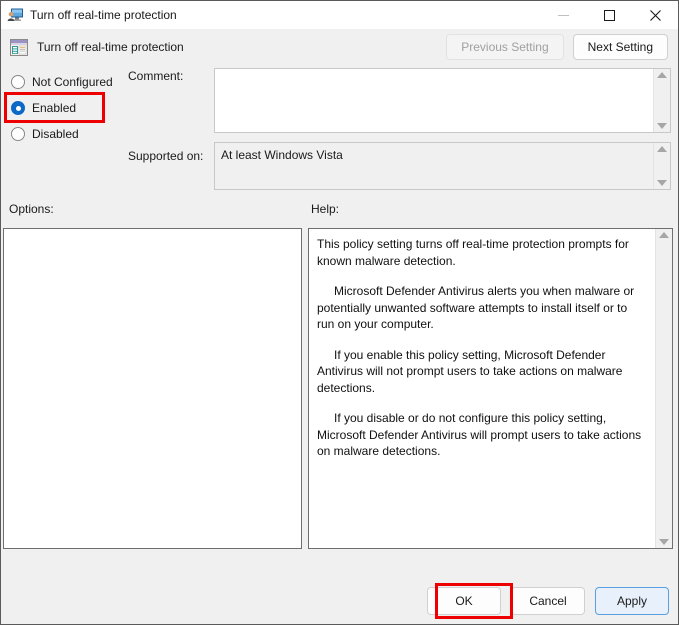  What do you see at coordinates (442, 166) in the screenshot?
I see `supported-on-field: At least Windows Vista` at bounding box center [442, 166].